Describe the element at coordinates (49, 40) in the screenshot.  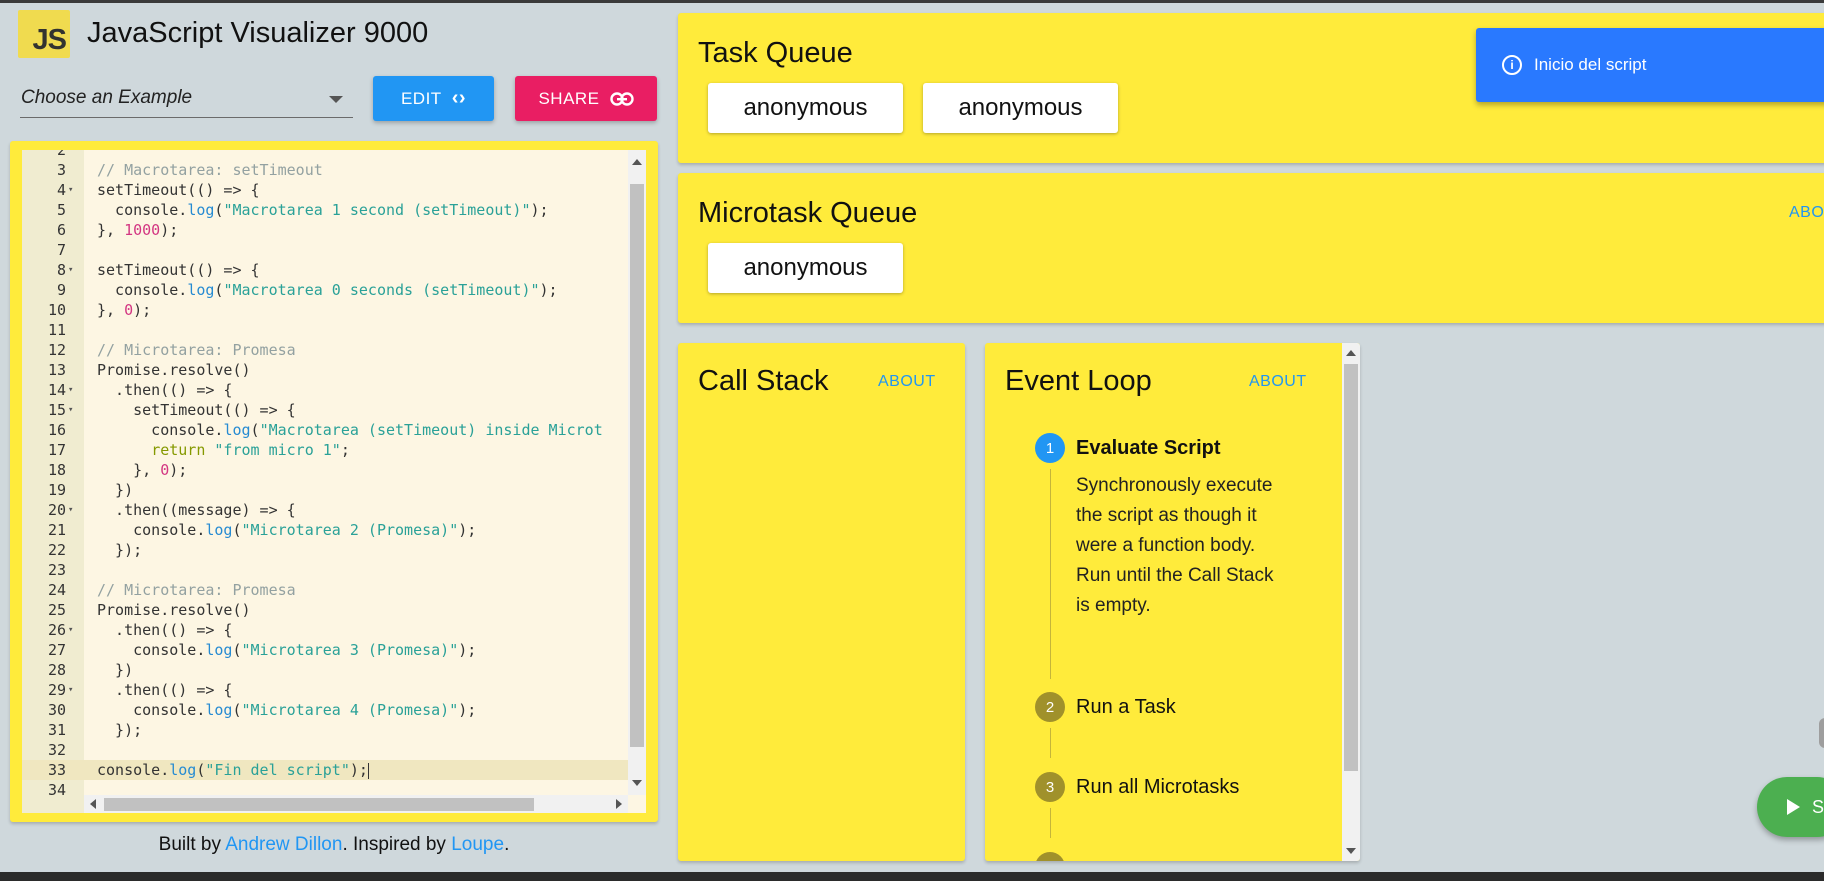
I see `logo-text: JS` at that location.